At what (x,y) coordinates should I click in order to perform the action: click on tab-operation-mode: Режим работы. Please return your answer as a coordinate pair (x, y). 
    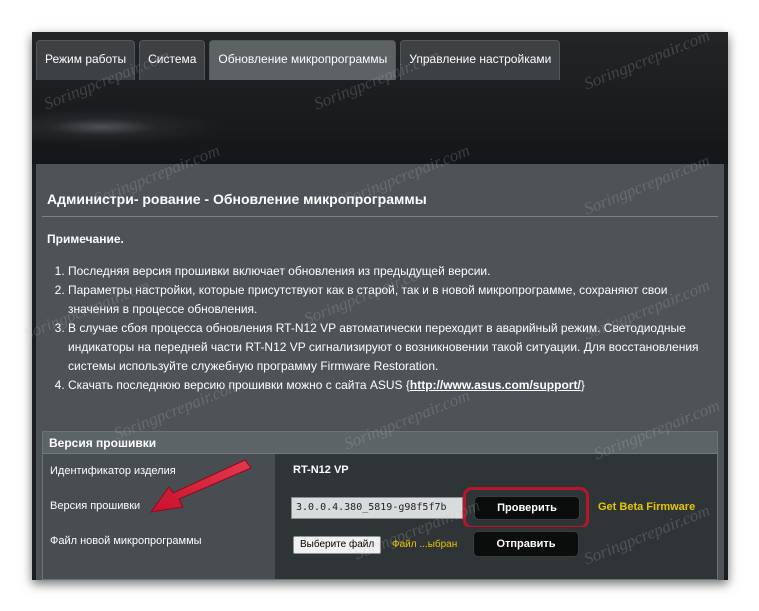
    Looking at the image, I should click on (86, 60).